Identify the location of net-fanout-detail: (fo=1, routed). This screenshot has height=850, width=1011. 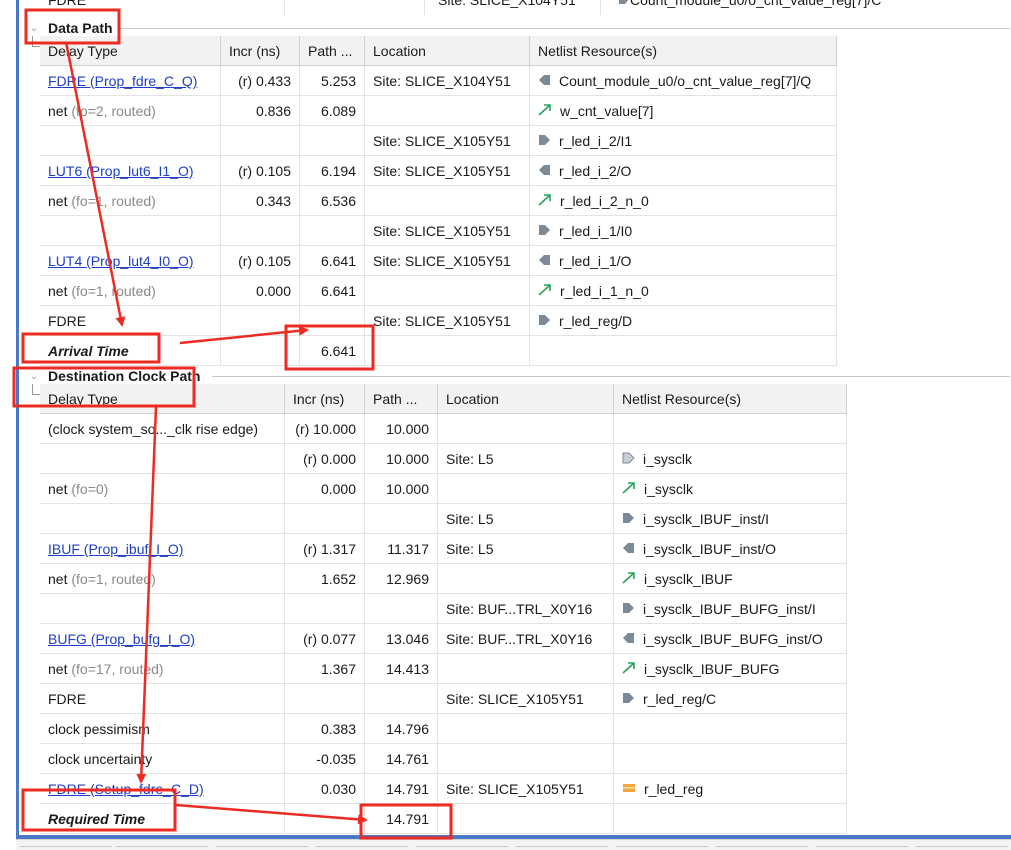
(113, 201).